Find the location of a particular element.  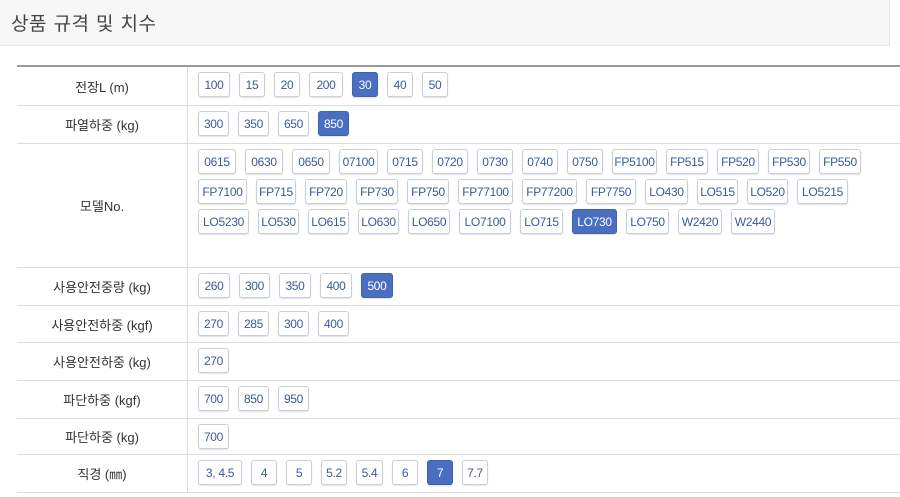

spec-option-button: FP5100 is located at coordinates (634, 161).